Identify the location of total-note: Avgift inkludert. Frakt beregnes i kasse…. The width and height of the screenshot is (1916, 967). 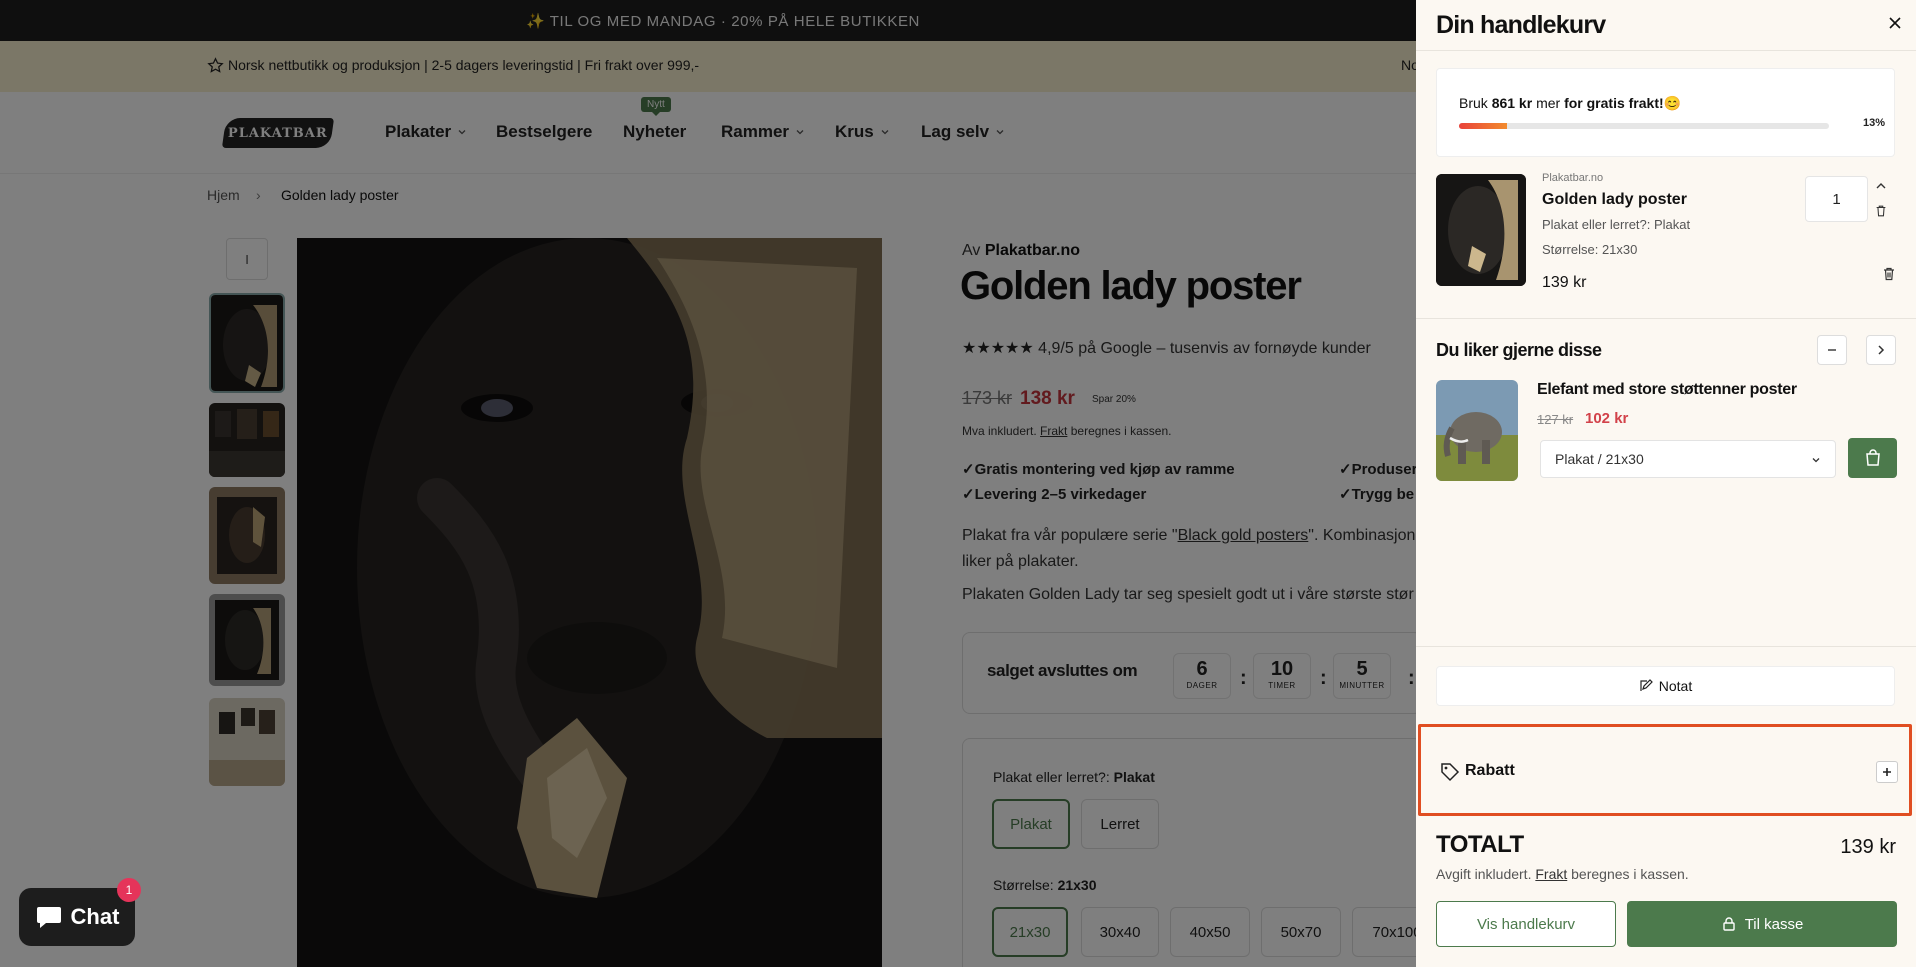
(1562, 874).